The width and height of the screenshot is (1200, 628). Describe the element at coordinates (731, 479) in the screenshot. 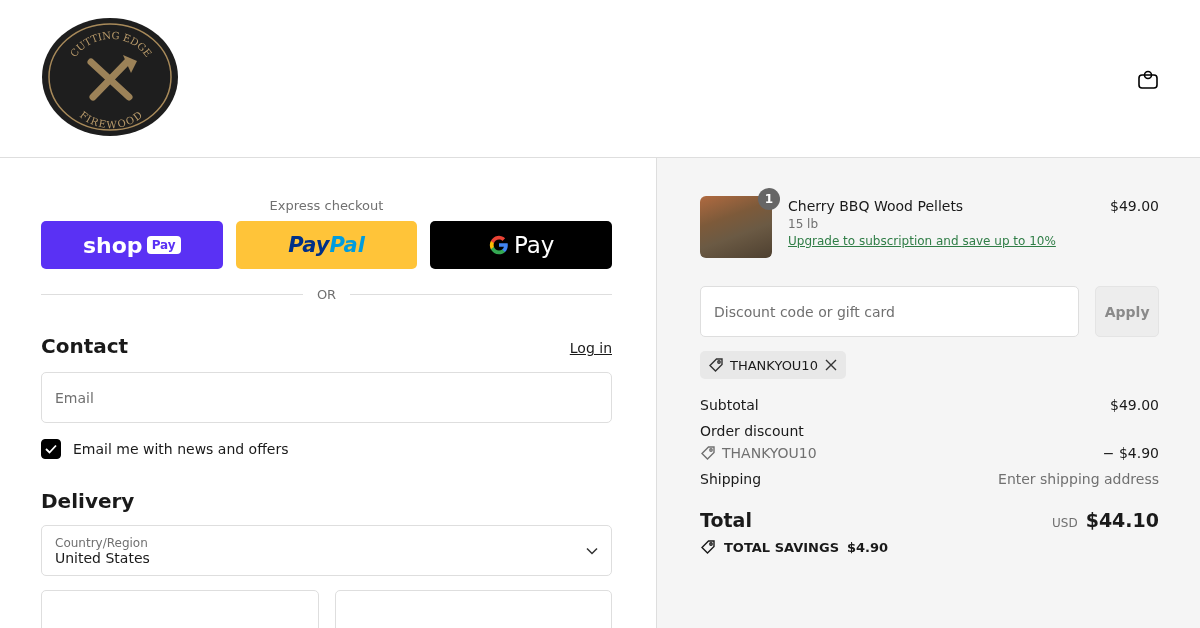

I see `line-label: Shipping` at that location.